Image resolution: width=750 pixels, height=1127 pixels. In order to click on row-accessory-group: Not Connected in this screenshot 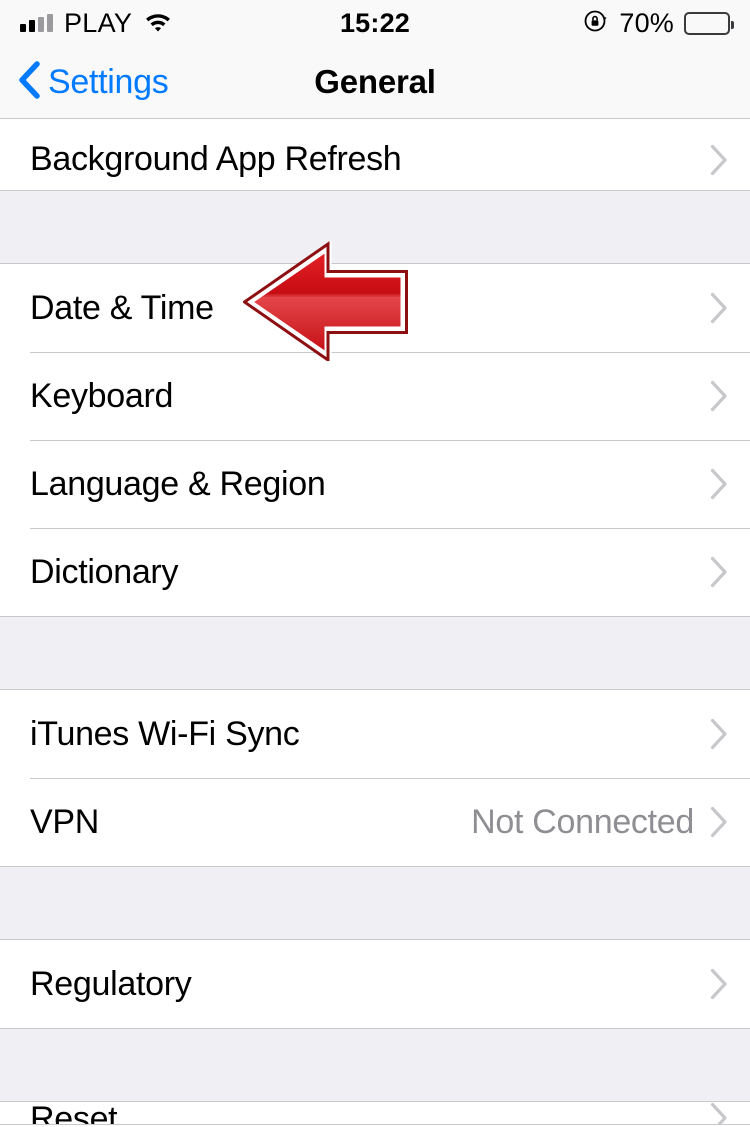, I will do `click(599, 822)`.